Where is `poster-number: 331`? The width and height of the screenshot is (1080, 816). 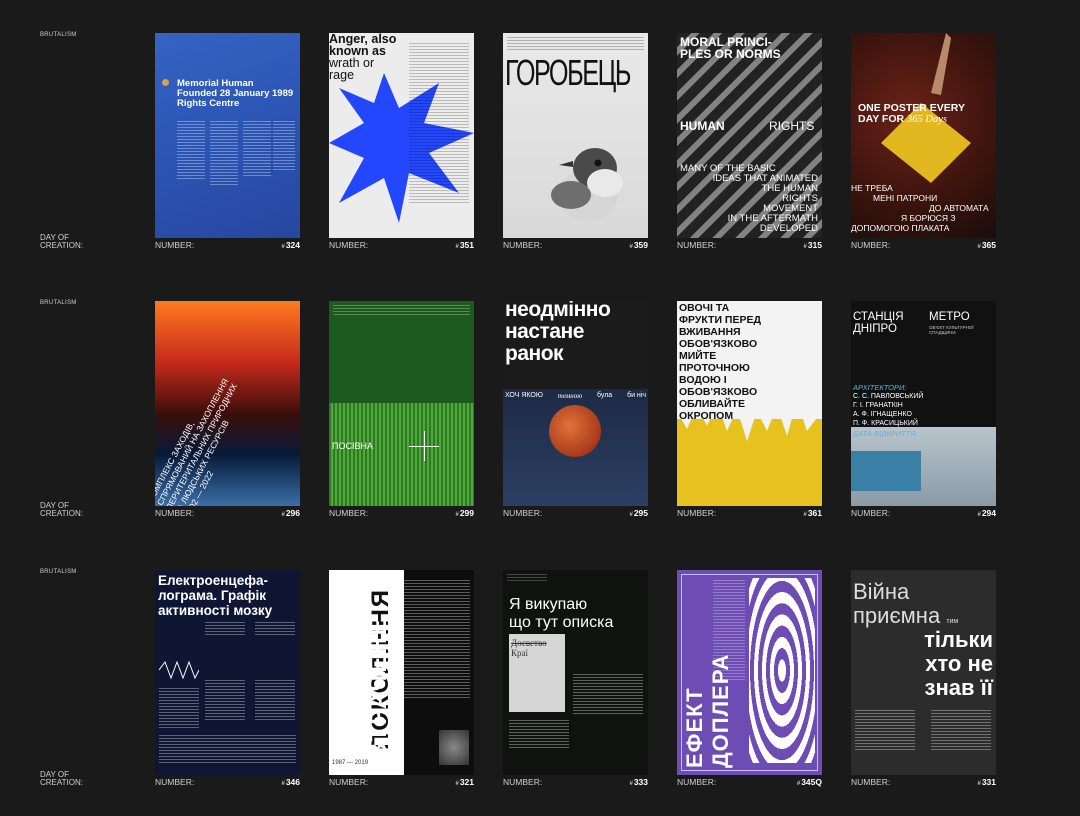 poster-number: 331 is located at coordinates (986, 782).